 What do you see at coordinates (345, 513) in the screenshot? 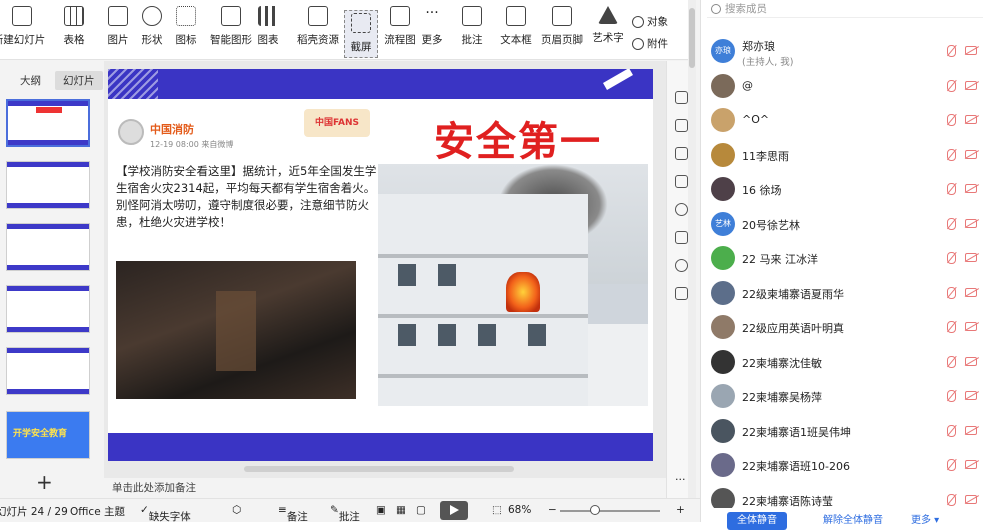
I see `comment-toggle: ✎ 批注` at bounding box center [345, 513].